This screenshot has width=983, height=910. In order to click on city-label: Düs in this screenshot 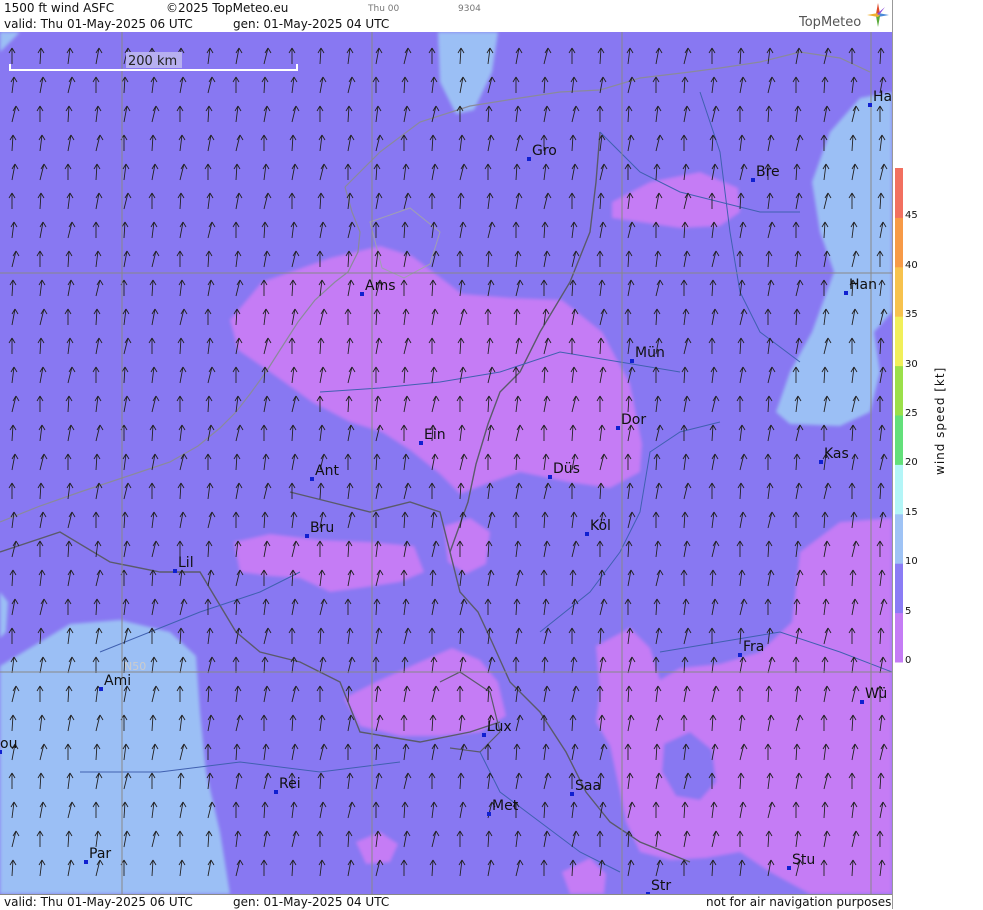, I will do `click(566, 469)`.